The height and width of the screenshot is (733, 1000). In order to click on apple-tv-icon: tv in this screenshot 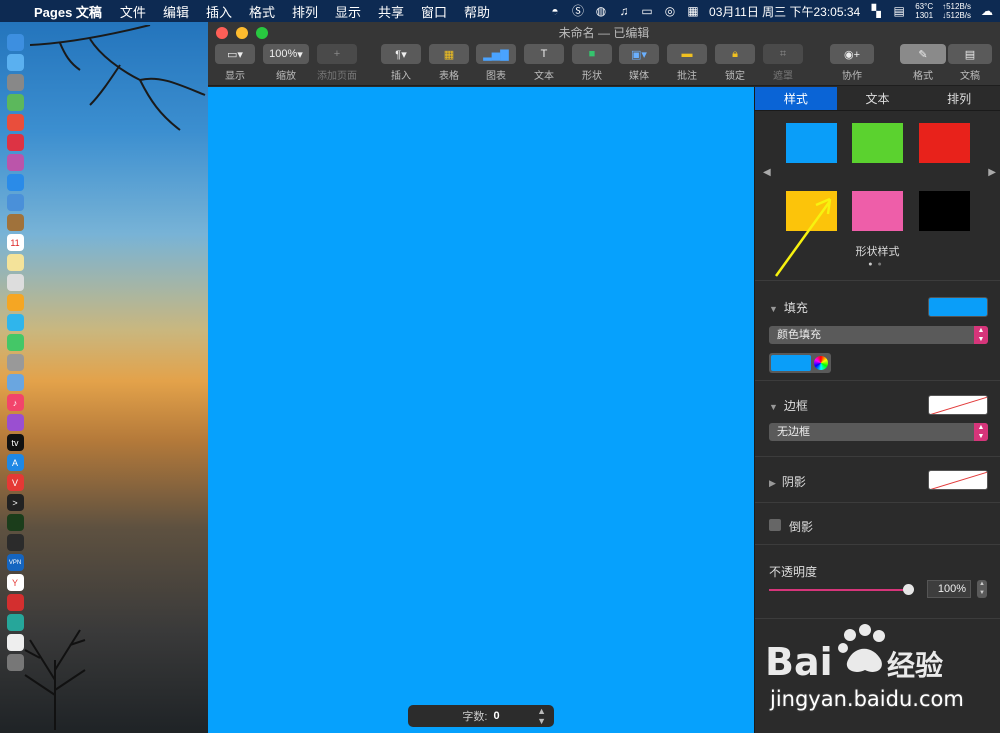, I will do `click(15, 442)`.